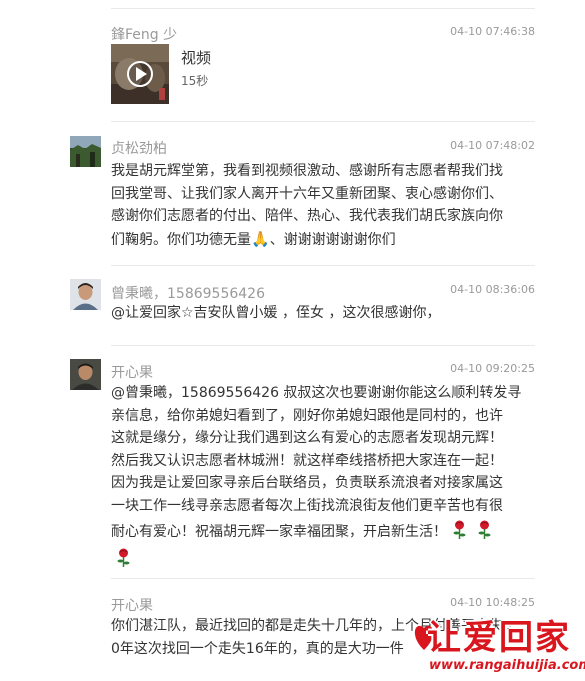 Image resolution: width=585 pixels, height=681 pixels. What do you see at coordinates (307, 193) in the screenshot?
I see `message-line: 回我堂哥、让我们家人离开十六年又重新团聚、衷心感谢你们、` at bounding box center [307, 193].